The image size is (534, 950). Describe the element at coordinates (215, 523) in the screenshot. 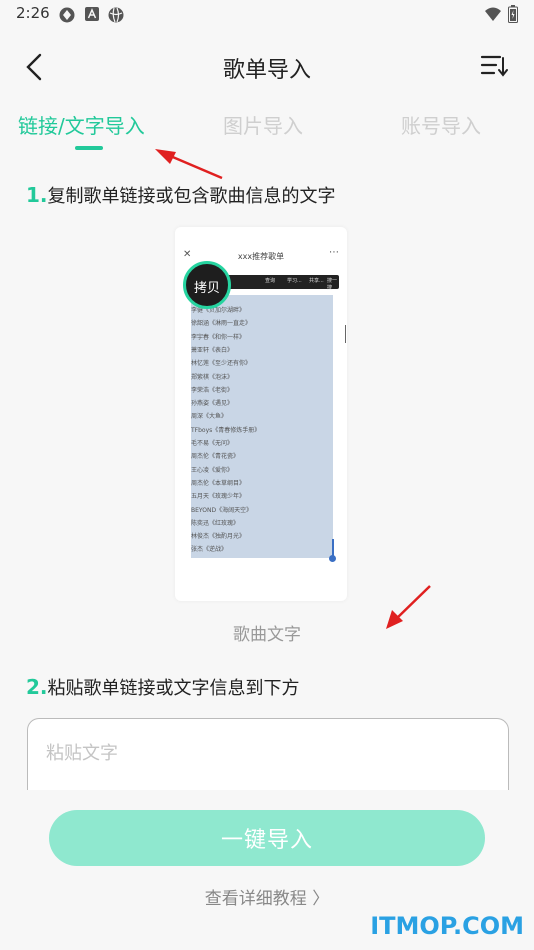

I see `song-list-item: 陈奕迅《红玫瑰》` at that location.